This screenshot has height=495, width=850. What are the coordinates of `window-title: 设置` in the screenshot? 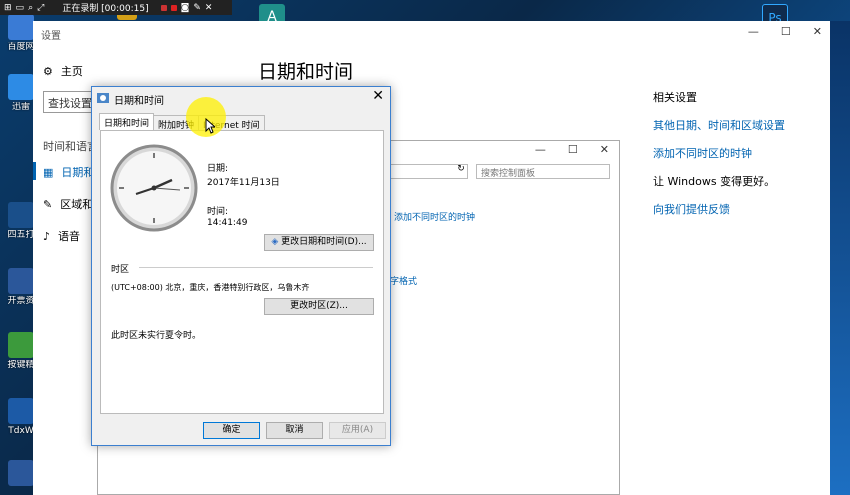 It's located at (51, 36).